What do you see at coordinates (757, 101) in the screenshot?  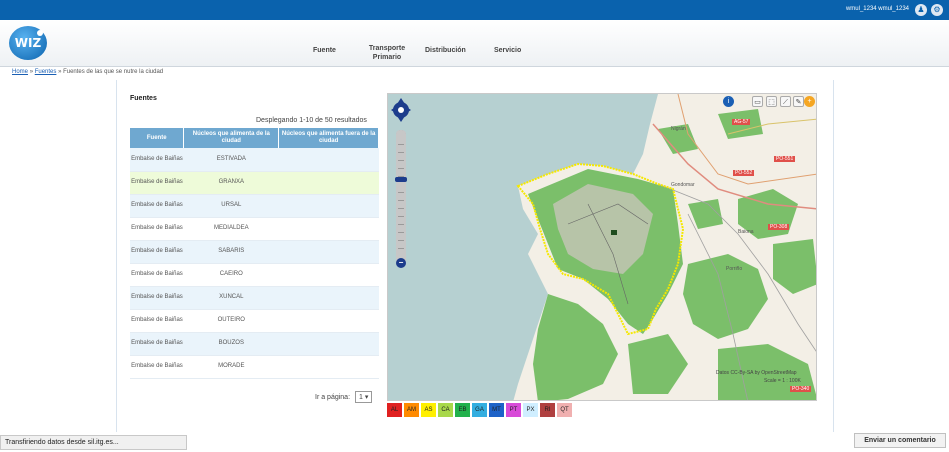 I see `layer-icon: ▭` at bounding box center [757, 101].